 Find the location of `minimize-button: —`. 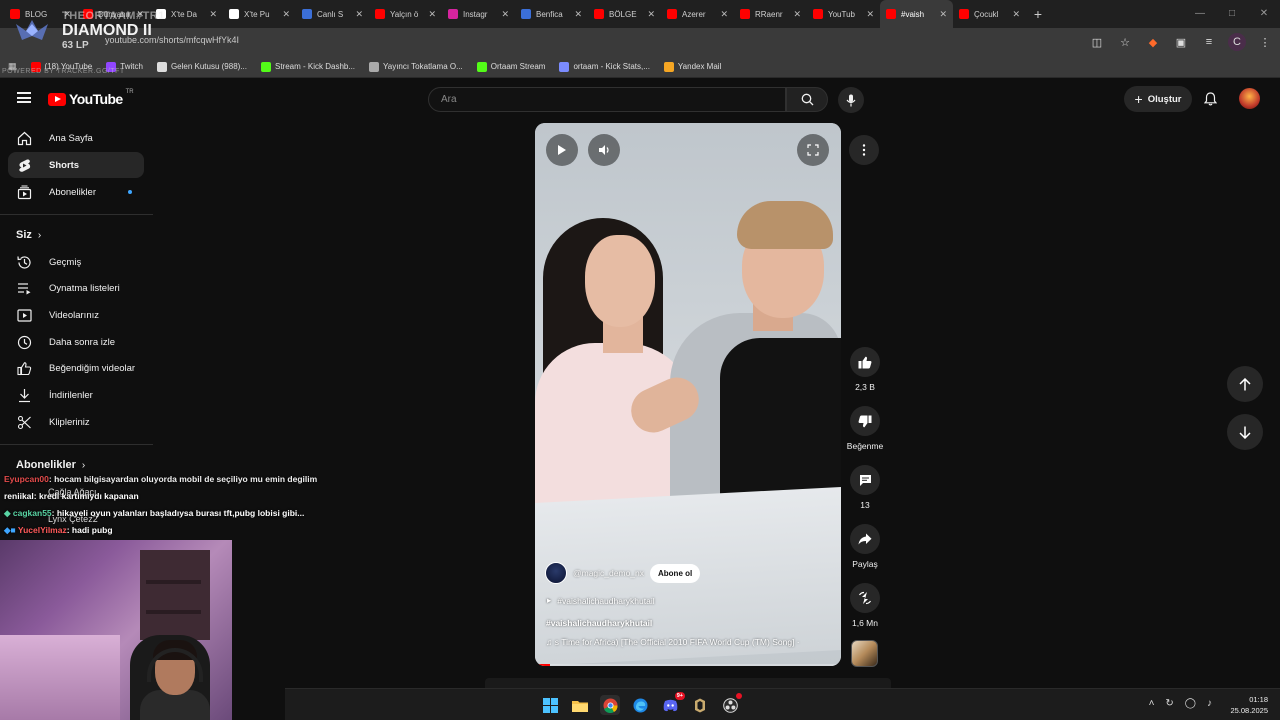

minimize-button: — is located at coordinates (1200, 14).